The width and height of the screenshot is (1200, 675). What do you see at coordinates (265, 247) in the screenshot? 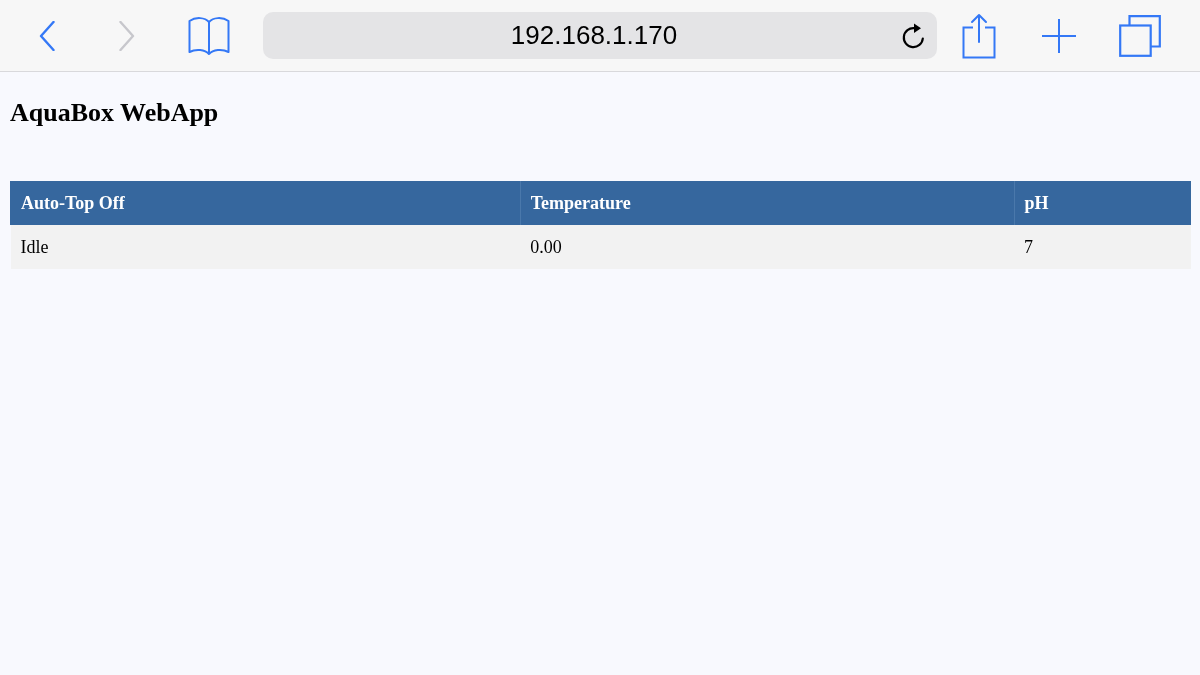
I see `table-cell: Idle` at bounding box center [265, 247].